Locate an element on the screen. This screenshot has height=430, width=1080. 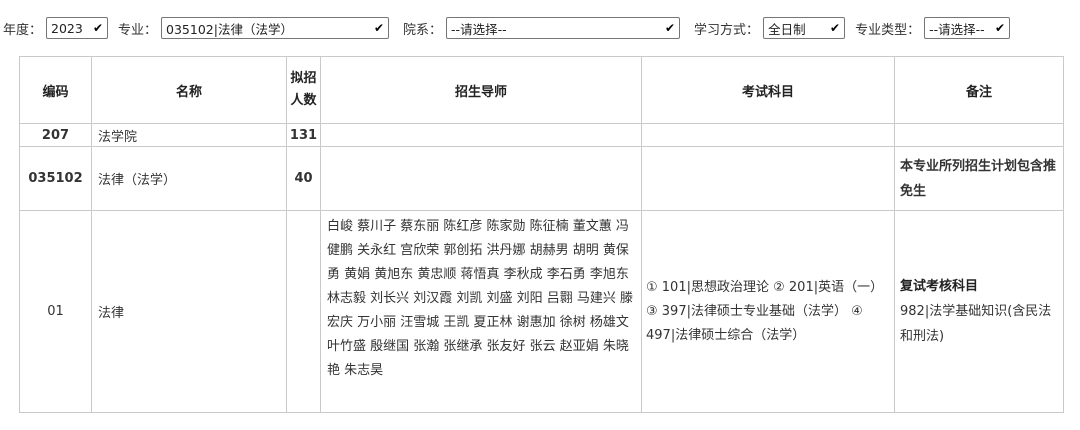
table-row: 207 法学院 131 is located at coordinates (541, 135).